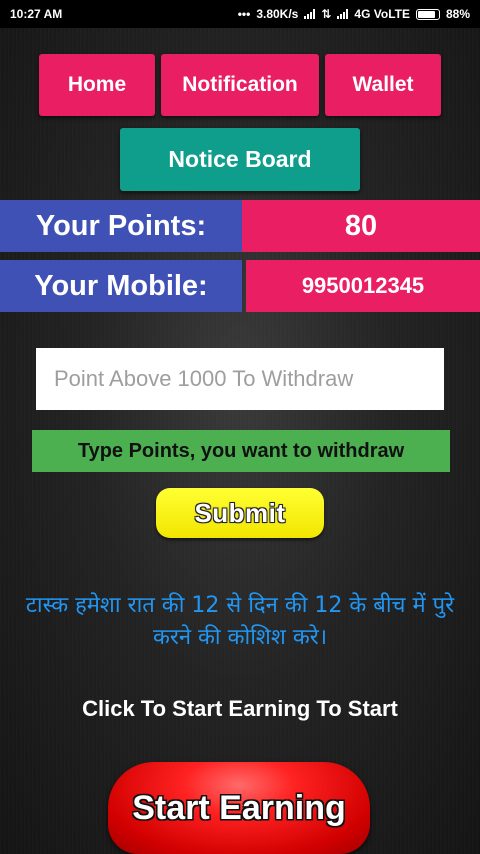 This screenshot has width=480, height=854. I want to click on start-earning-prompt: Click To Start Earning To Start, so click(240, 708).